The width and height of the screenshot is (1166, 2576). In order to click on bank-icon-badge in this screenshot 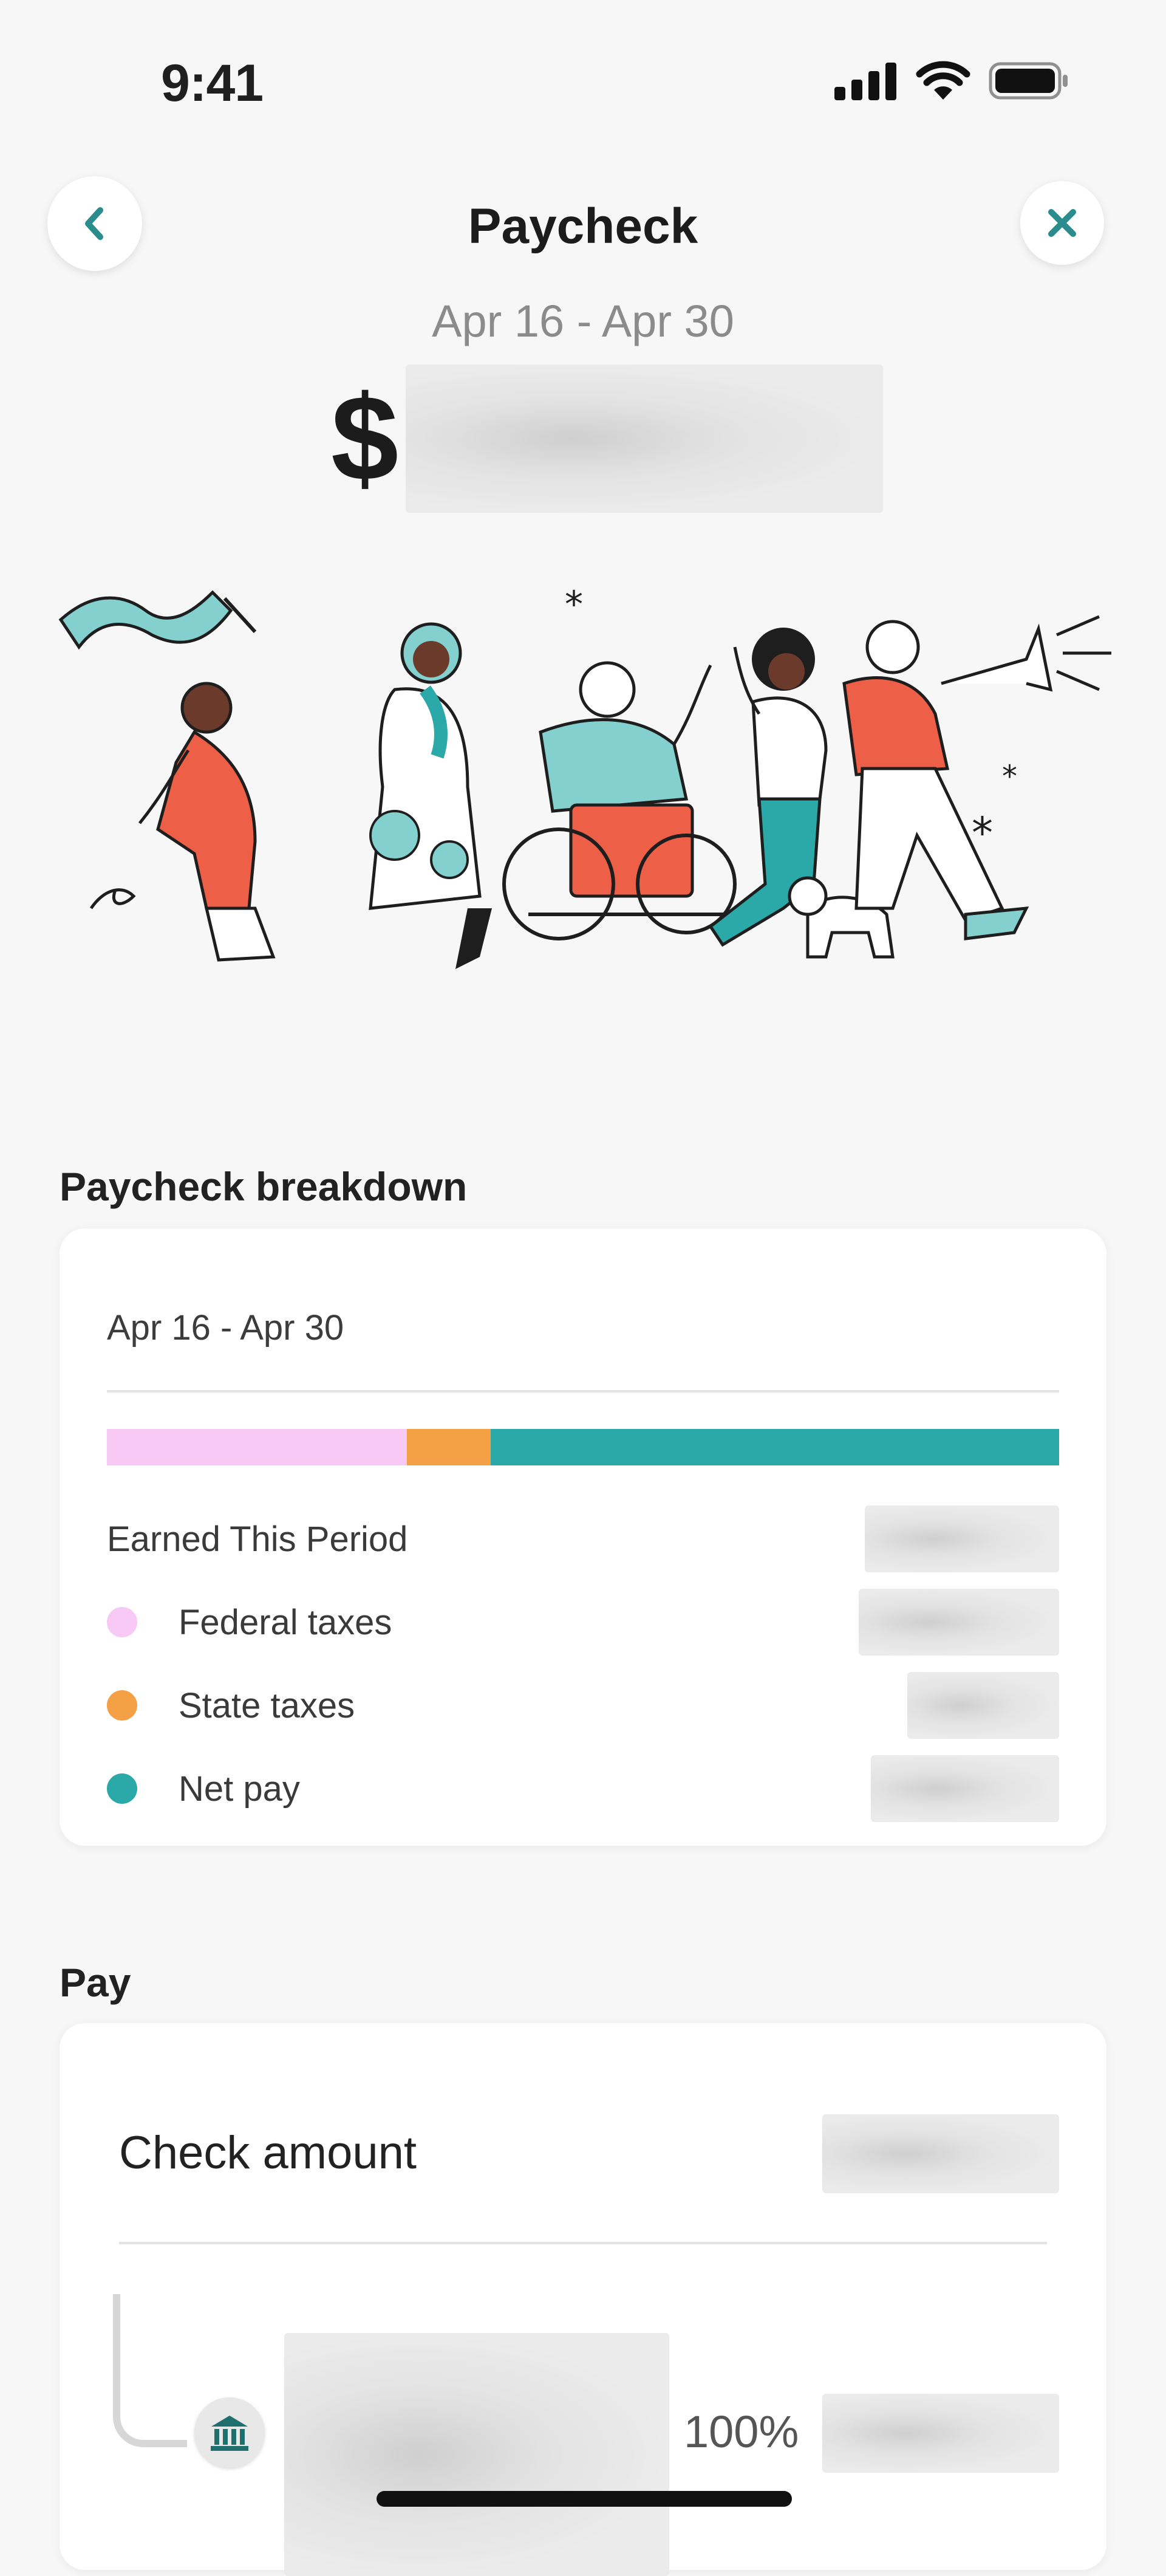, I will do `click(230, 2432)`.